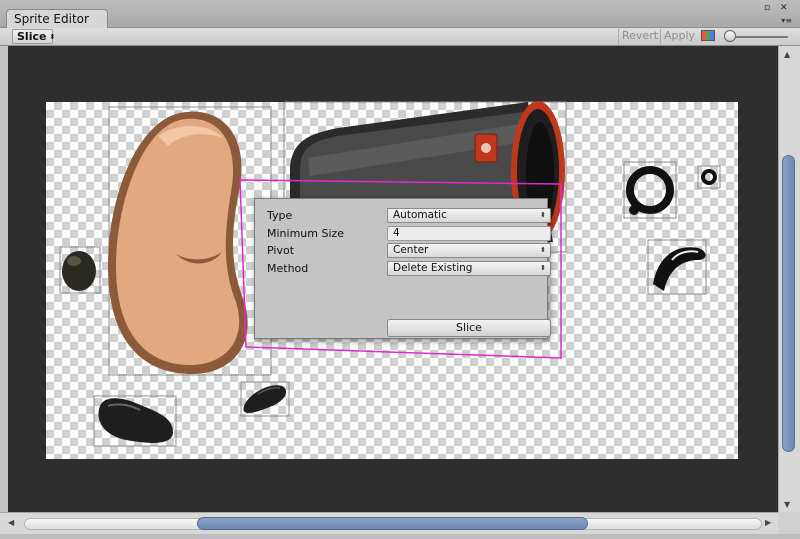  I want to click on vertical-scroll-thumb, so click(788, 303).